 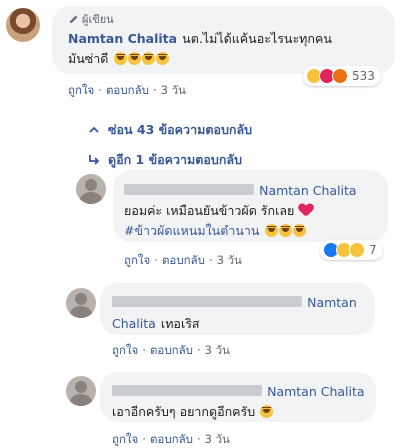 What do you see at coordinates (191, 230) in the screenshot?
I see `hashtag-link: #ข้าวผัดแหนมในตำนาน` at bounding box center [191, 230].